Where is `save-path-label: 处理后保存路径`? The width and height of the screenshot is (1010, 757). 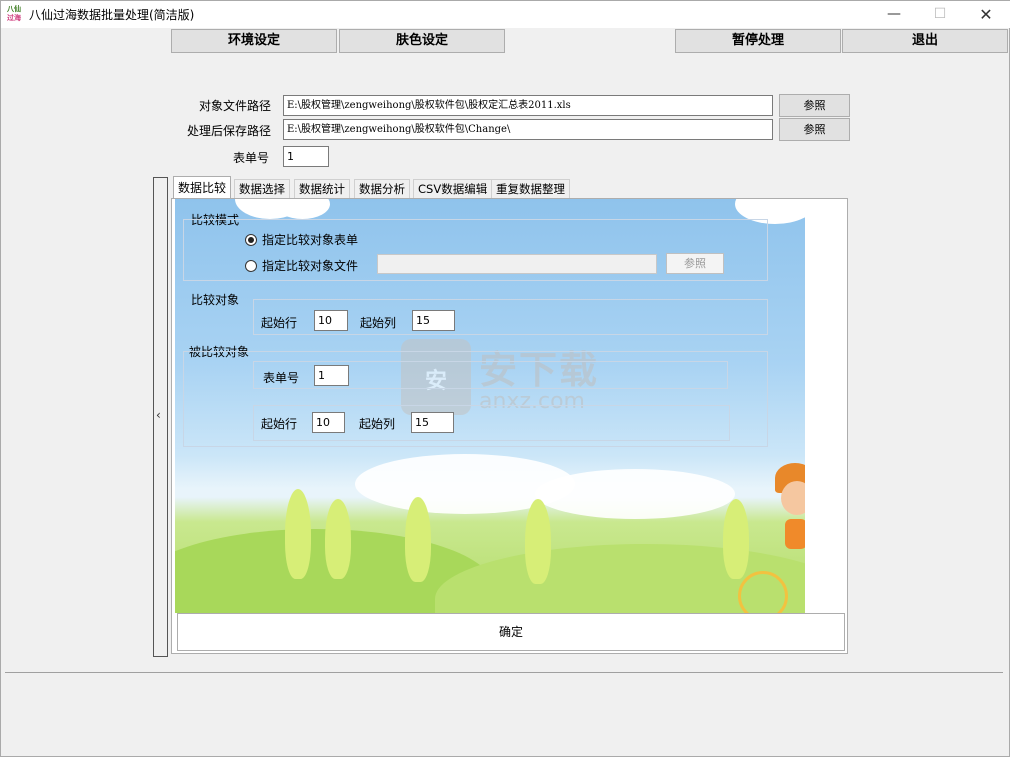
save-path-label: 处理后保存路径 is located at coordinates (228, 131).